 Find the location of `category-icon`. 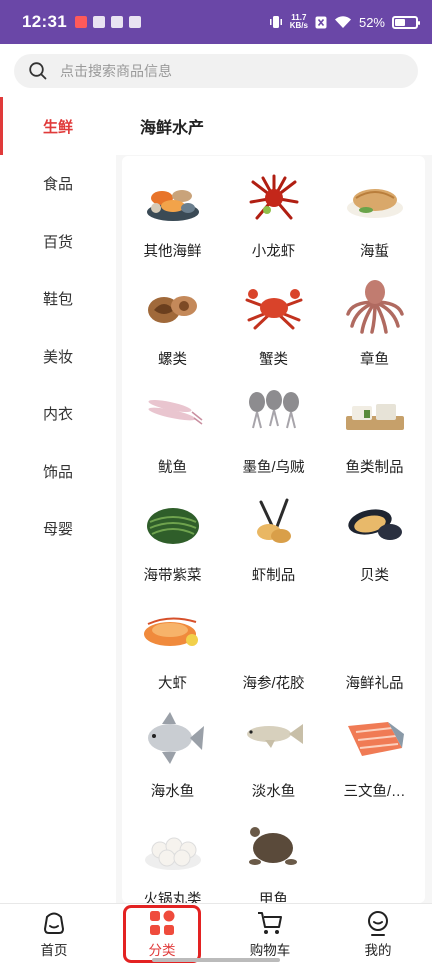

category-icon is located at coordinates (162, 922).